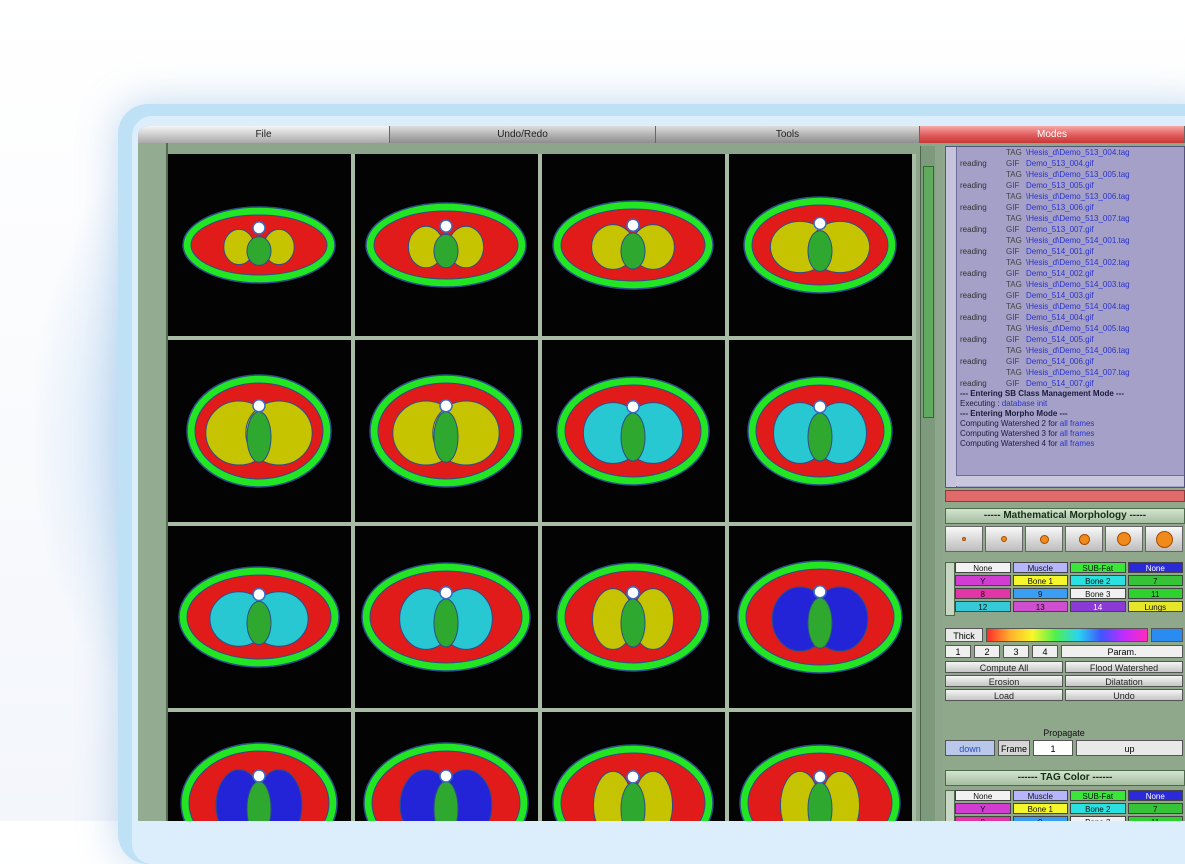 This screenshot has height=864, width=1185. What do you see at coordinates (1122, 651) in the screenshot?
I see `param-button: Param.` at bounding box center [1122, 651].